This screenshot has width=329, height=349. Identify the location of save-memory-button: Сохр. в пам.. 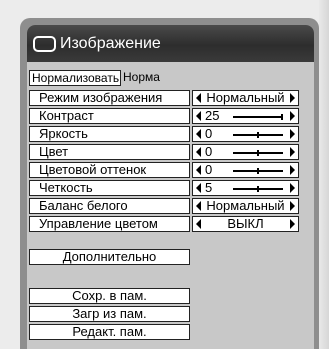
(109, 296).